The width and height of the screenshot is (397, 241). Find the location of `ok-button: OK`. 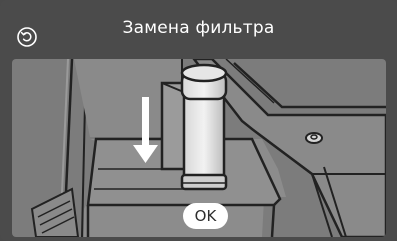

ok-button: OK is located at coordinates (205, 216).